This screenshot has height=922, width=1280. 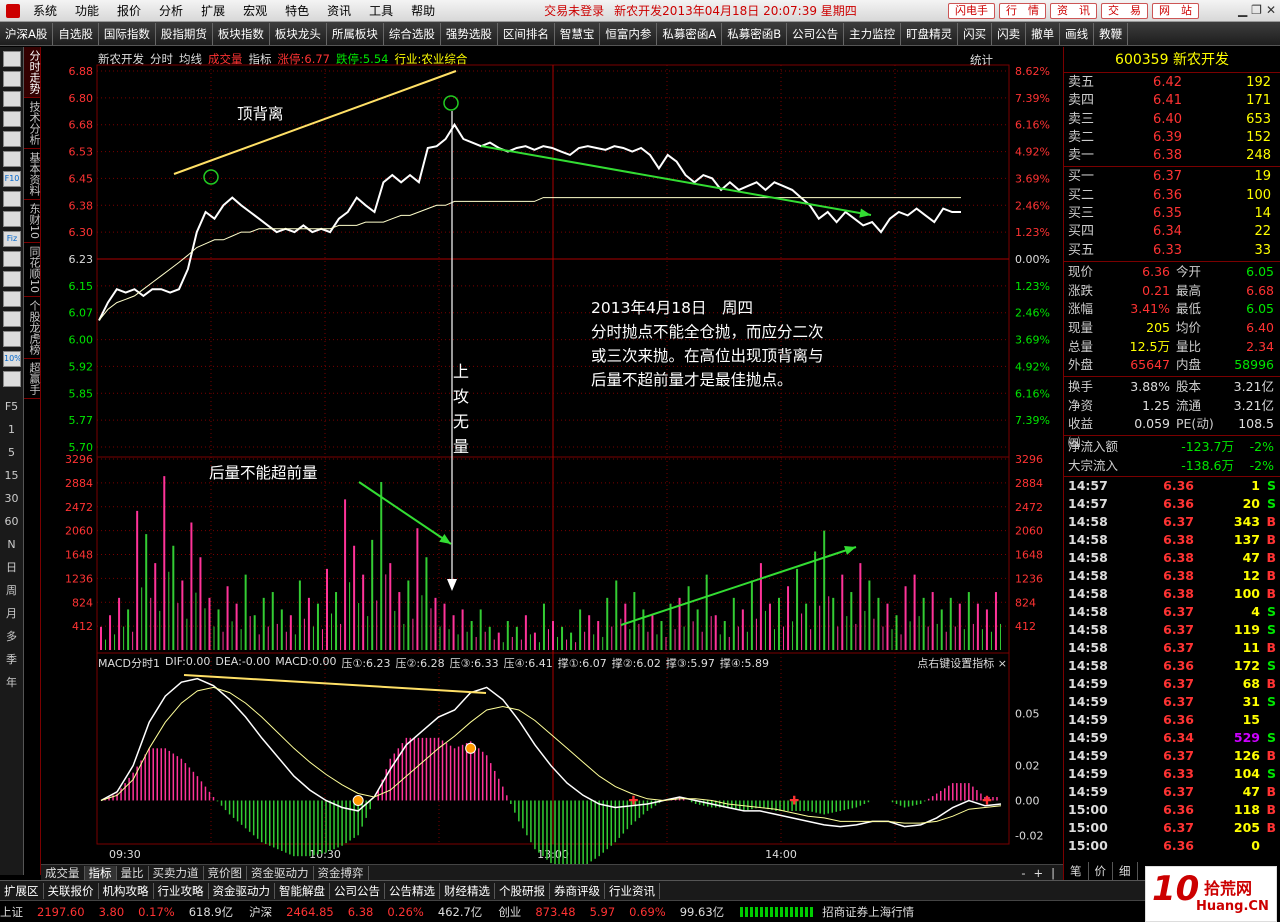 I want to click on chart-mode-1: 分时, so click(x=161, y=59).